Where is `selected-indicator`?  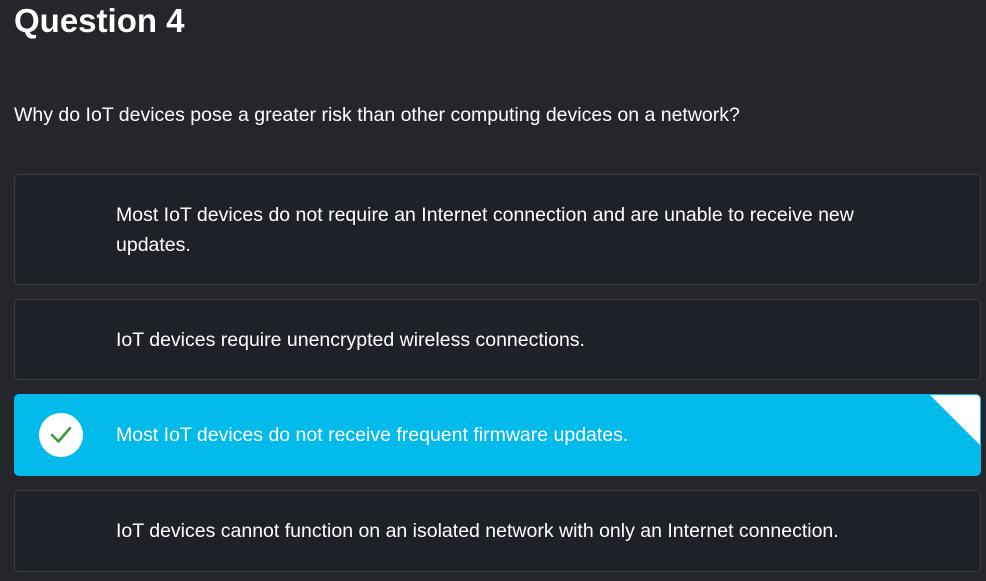
selected-indicator is located at coordinates (61, 435).